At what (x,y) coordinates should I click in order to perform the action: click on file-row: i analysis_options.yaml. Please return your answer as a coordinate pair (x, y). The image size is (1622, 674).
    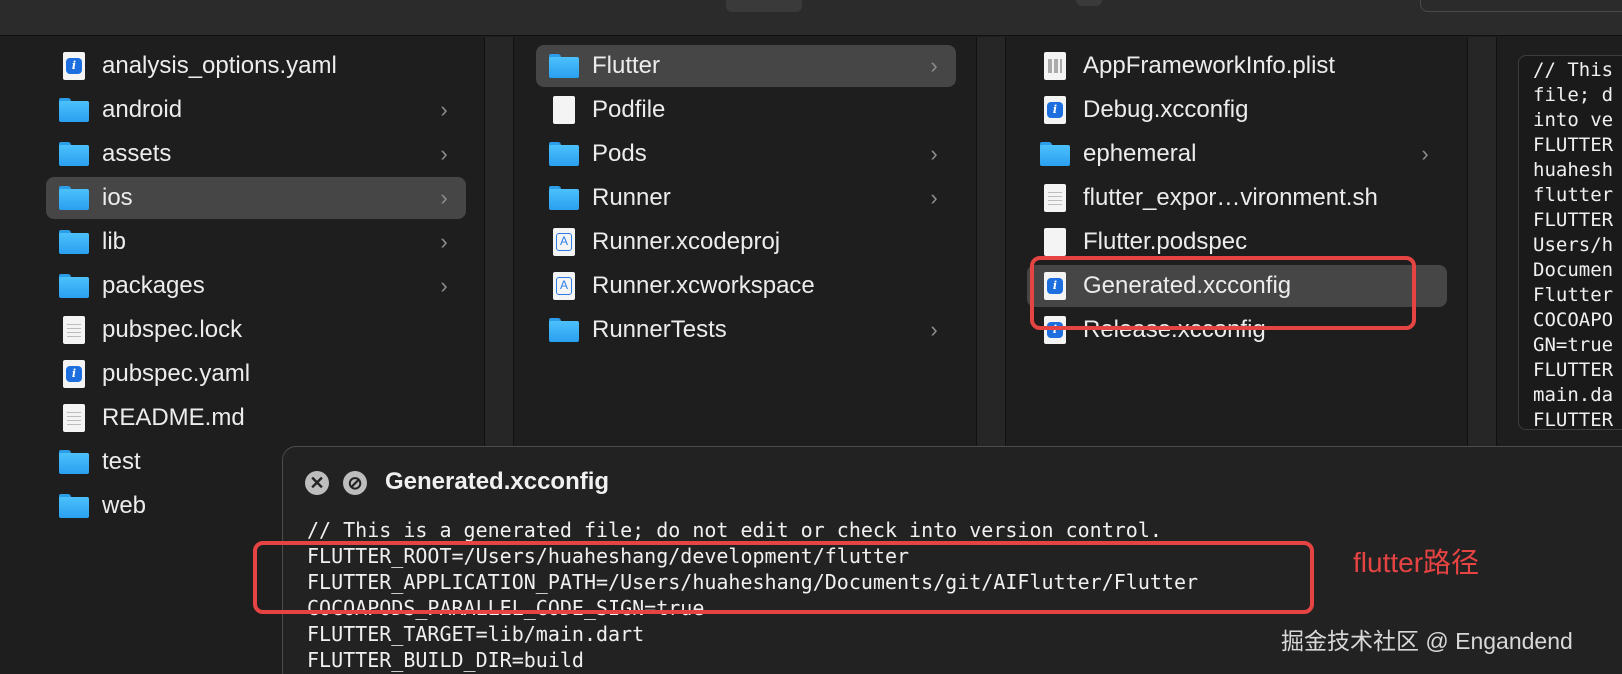
    Looking at the image, I should click on (256, 66).